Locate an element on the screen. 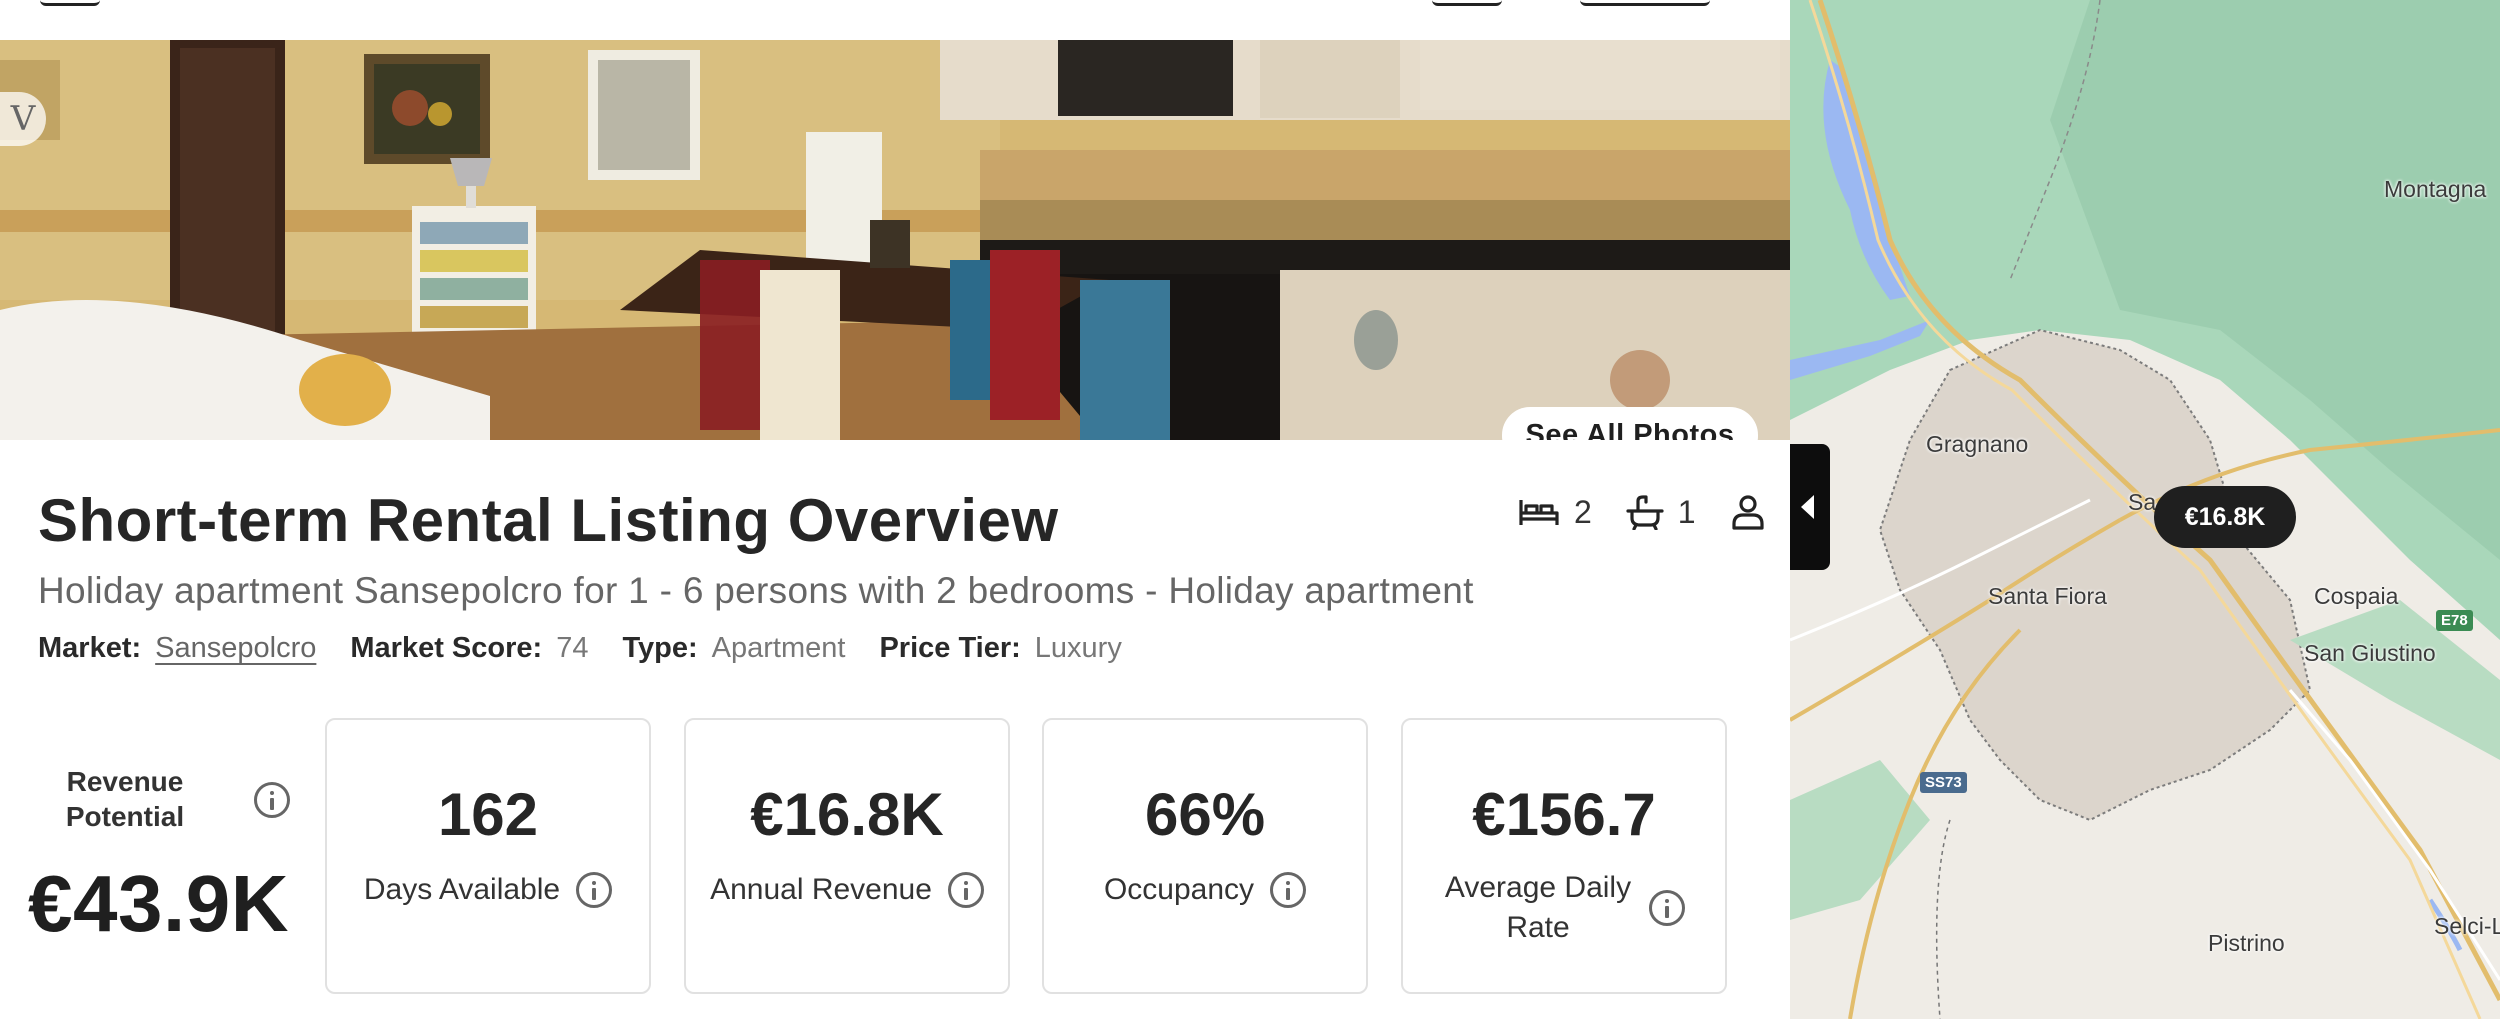 Image resolution: width=2500 pixels, height=1019 pixels. map-label-selci: Selci-L is located at coordinates (2467, 926).